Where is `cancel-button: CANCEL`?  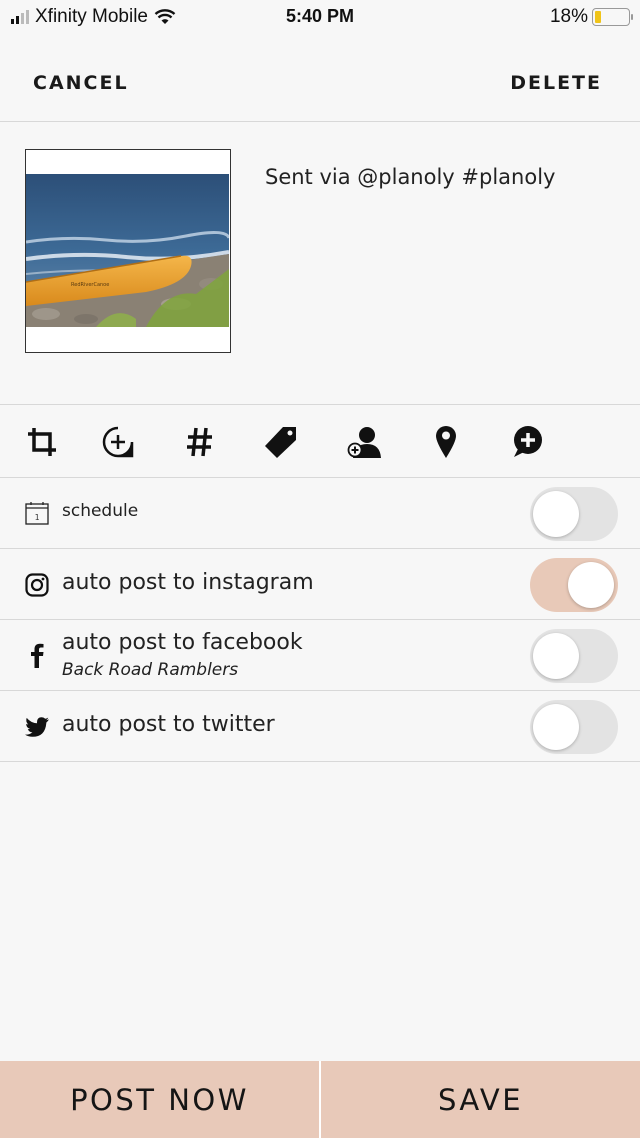
cancel-button: CANCEL is located at coordinates (81, 83).